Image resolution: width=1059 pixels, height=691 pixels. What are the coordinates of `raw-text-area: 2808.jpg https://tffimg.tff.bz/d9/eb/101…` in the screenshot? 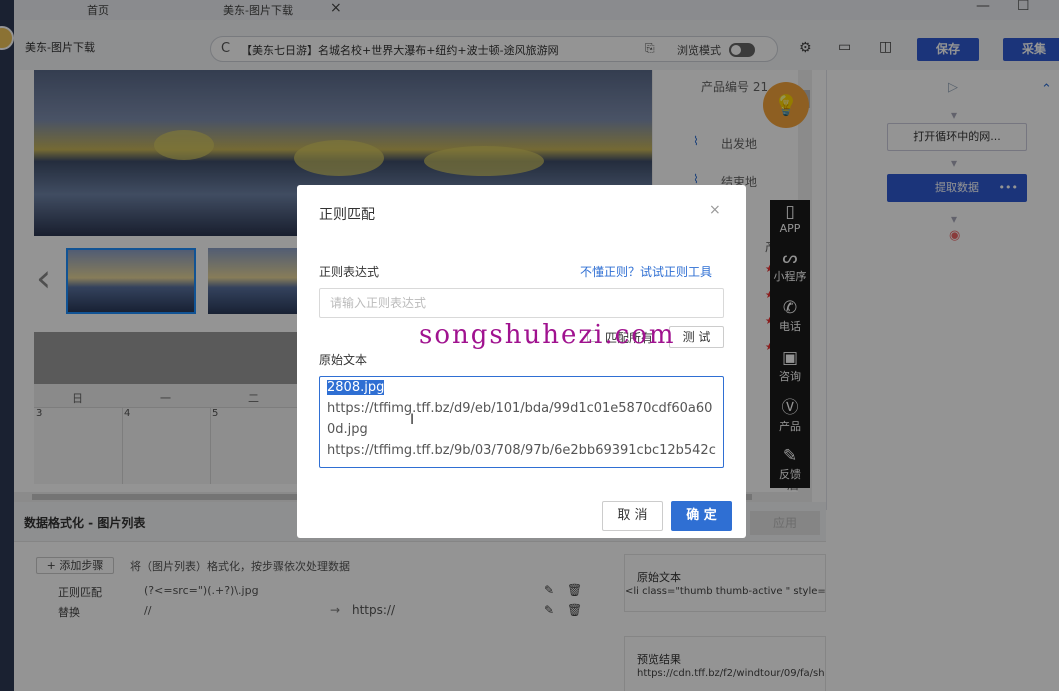 It's located at (521, 422).